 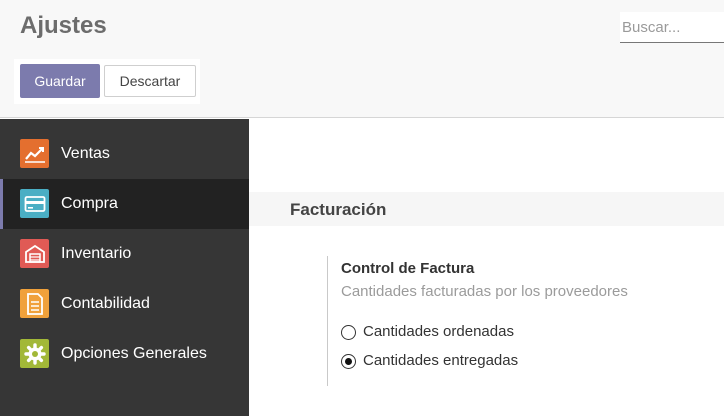 I want to click on page-title: Ajustes, so click(x=63, y=25).